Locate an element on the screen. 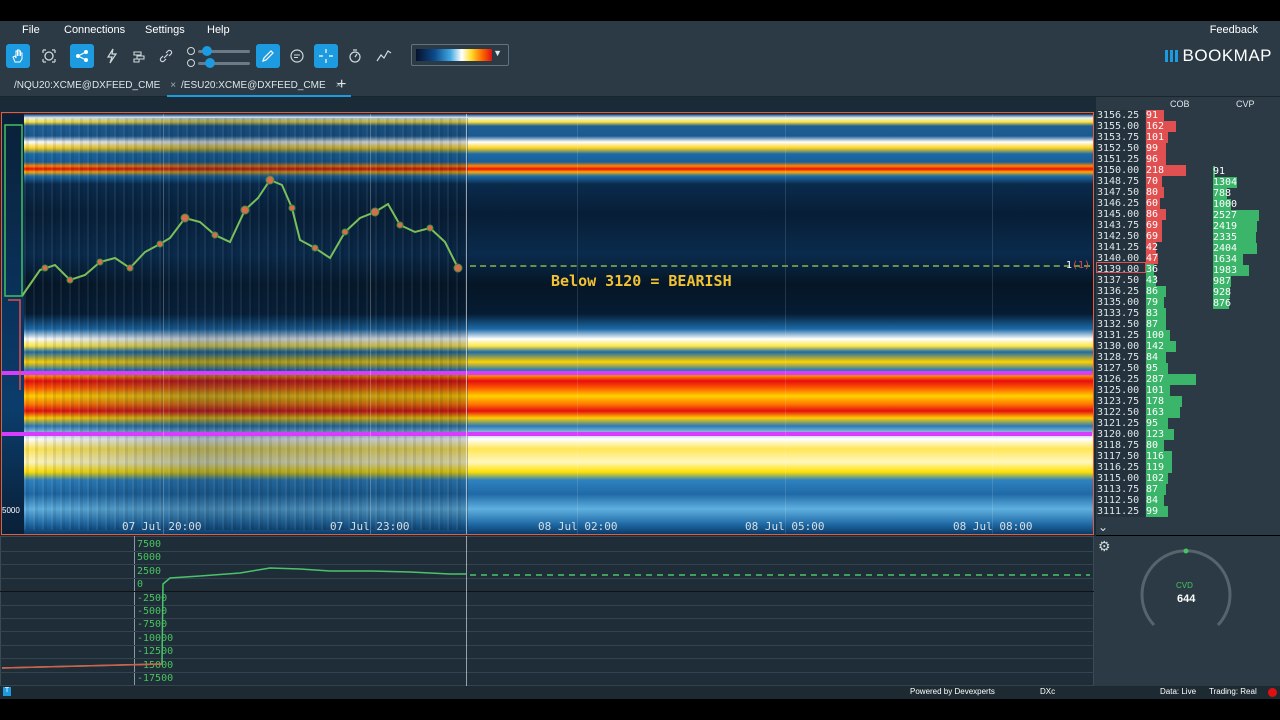 The image size is (1280, 720). bottom-letterbox is located at coordinates (640, 709).